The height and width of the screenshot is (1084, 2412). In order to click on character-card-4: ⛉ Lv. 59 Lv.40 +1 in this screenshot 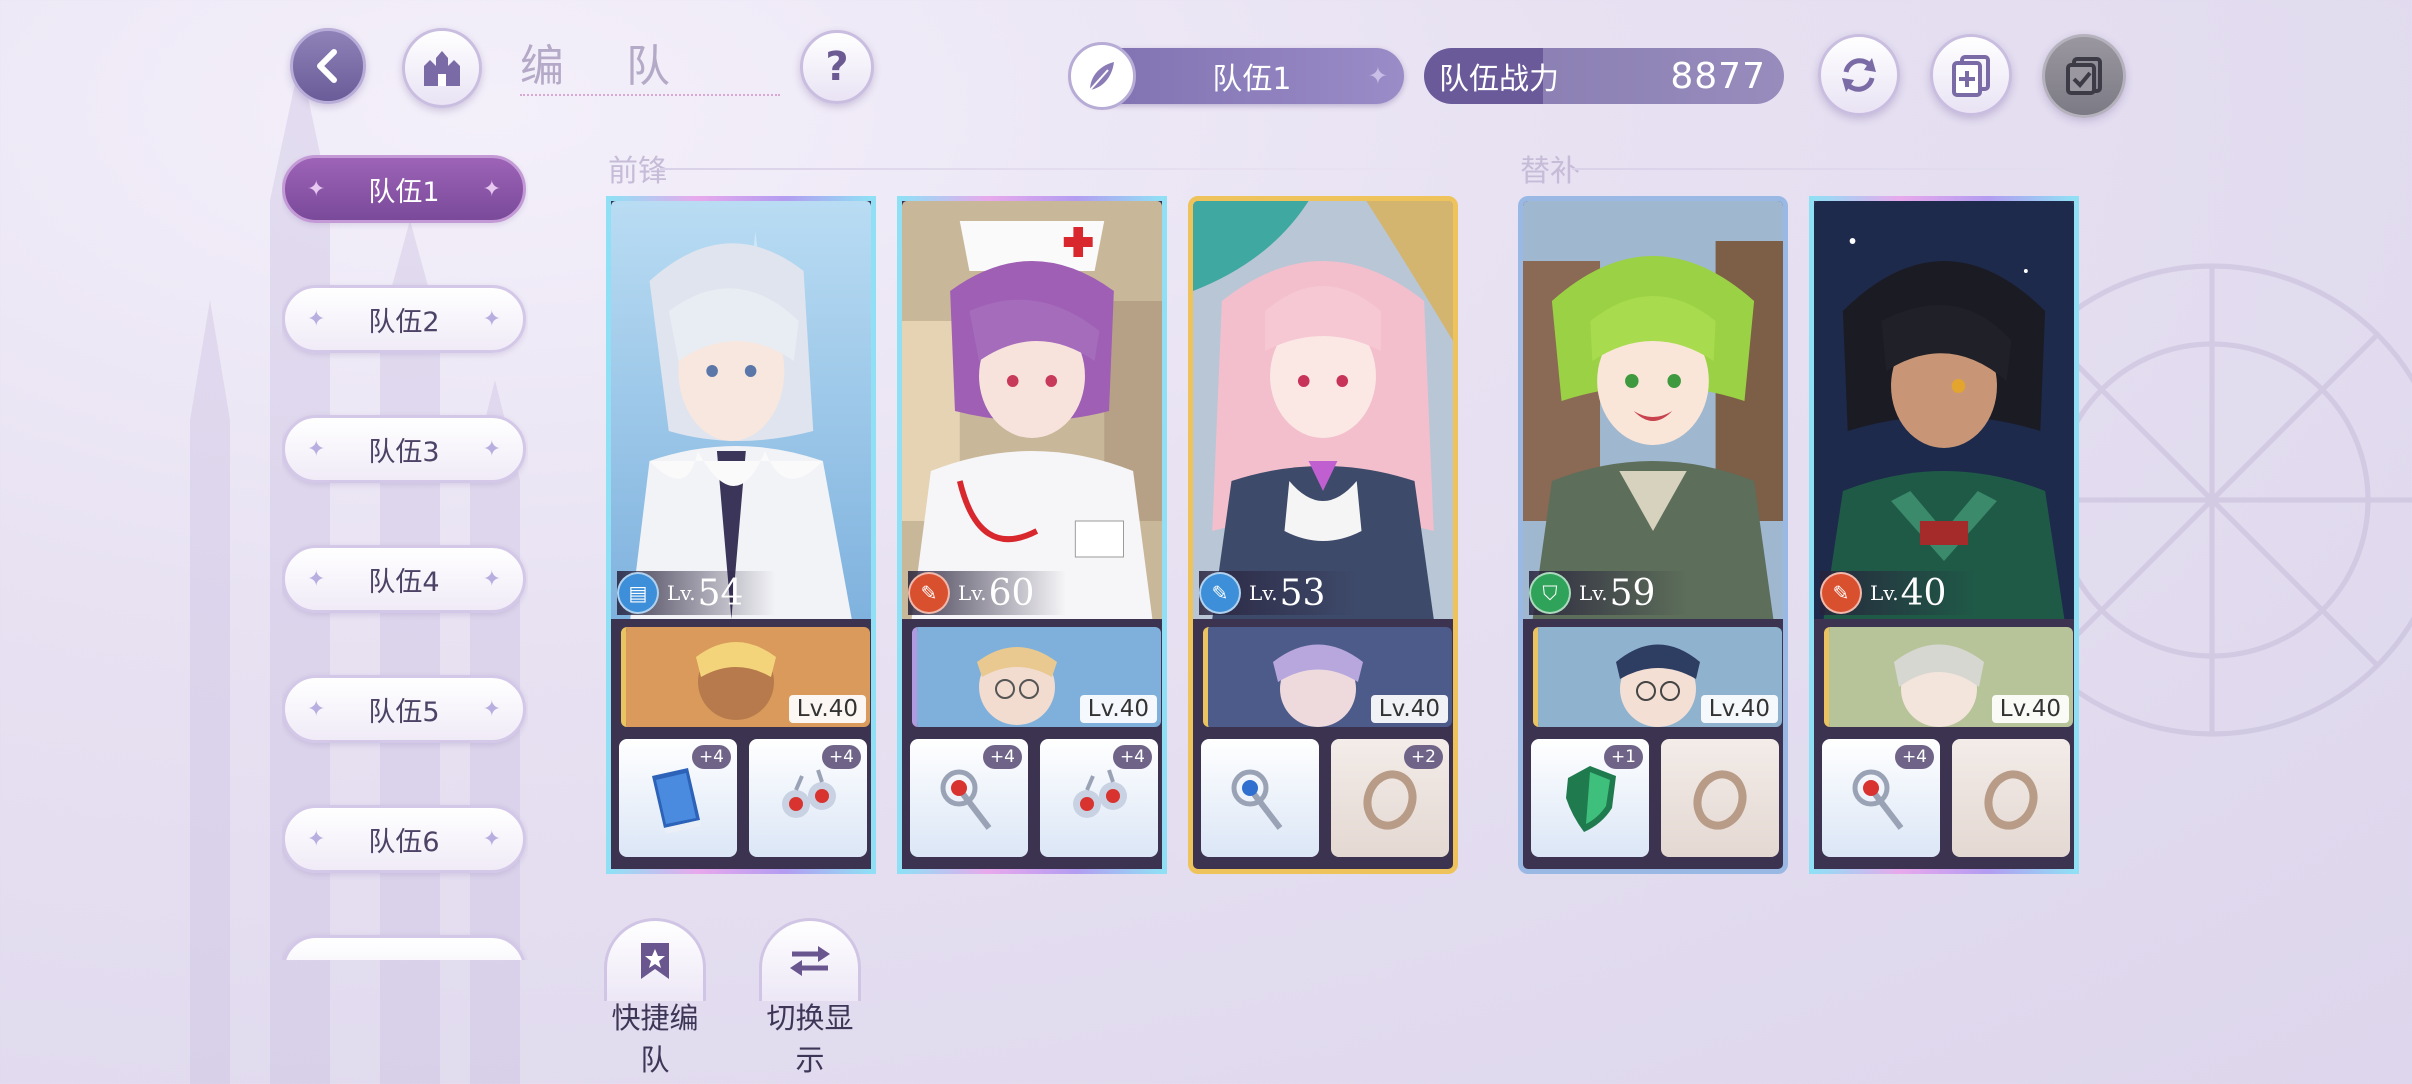, I will do `click(1653, 535)`.